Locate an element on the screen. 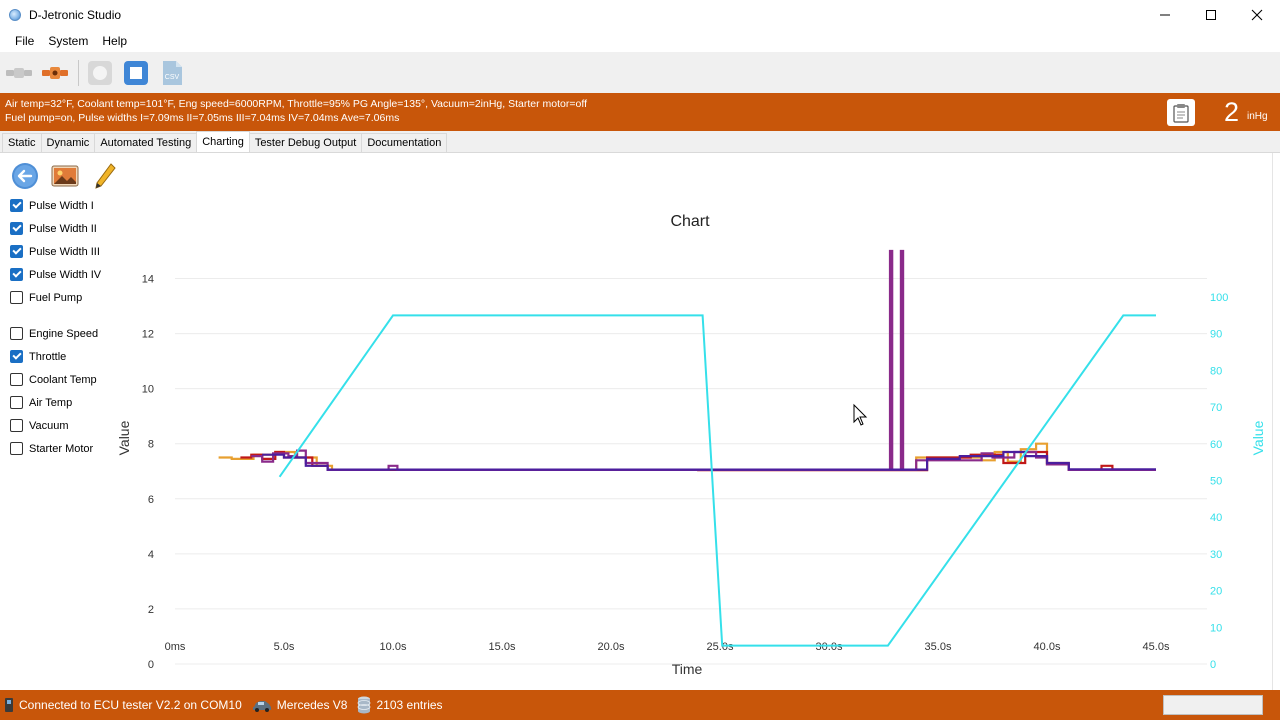 The image size is (1280, 720). x-tick-label: 40.0s is located at coordinates (1047, 647).